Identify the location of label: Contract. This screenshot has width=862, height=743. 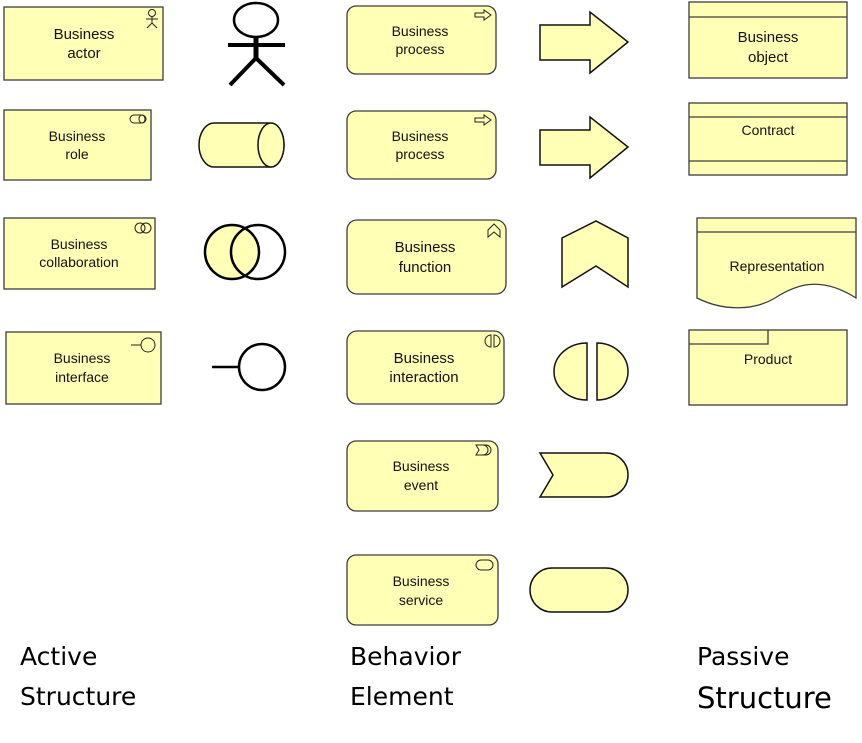
(768, 130).